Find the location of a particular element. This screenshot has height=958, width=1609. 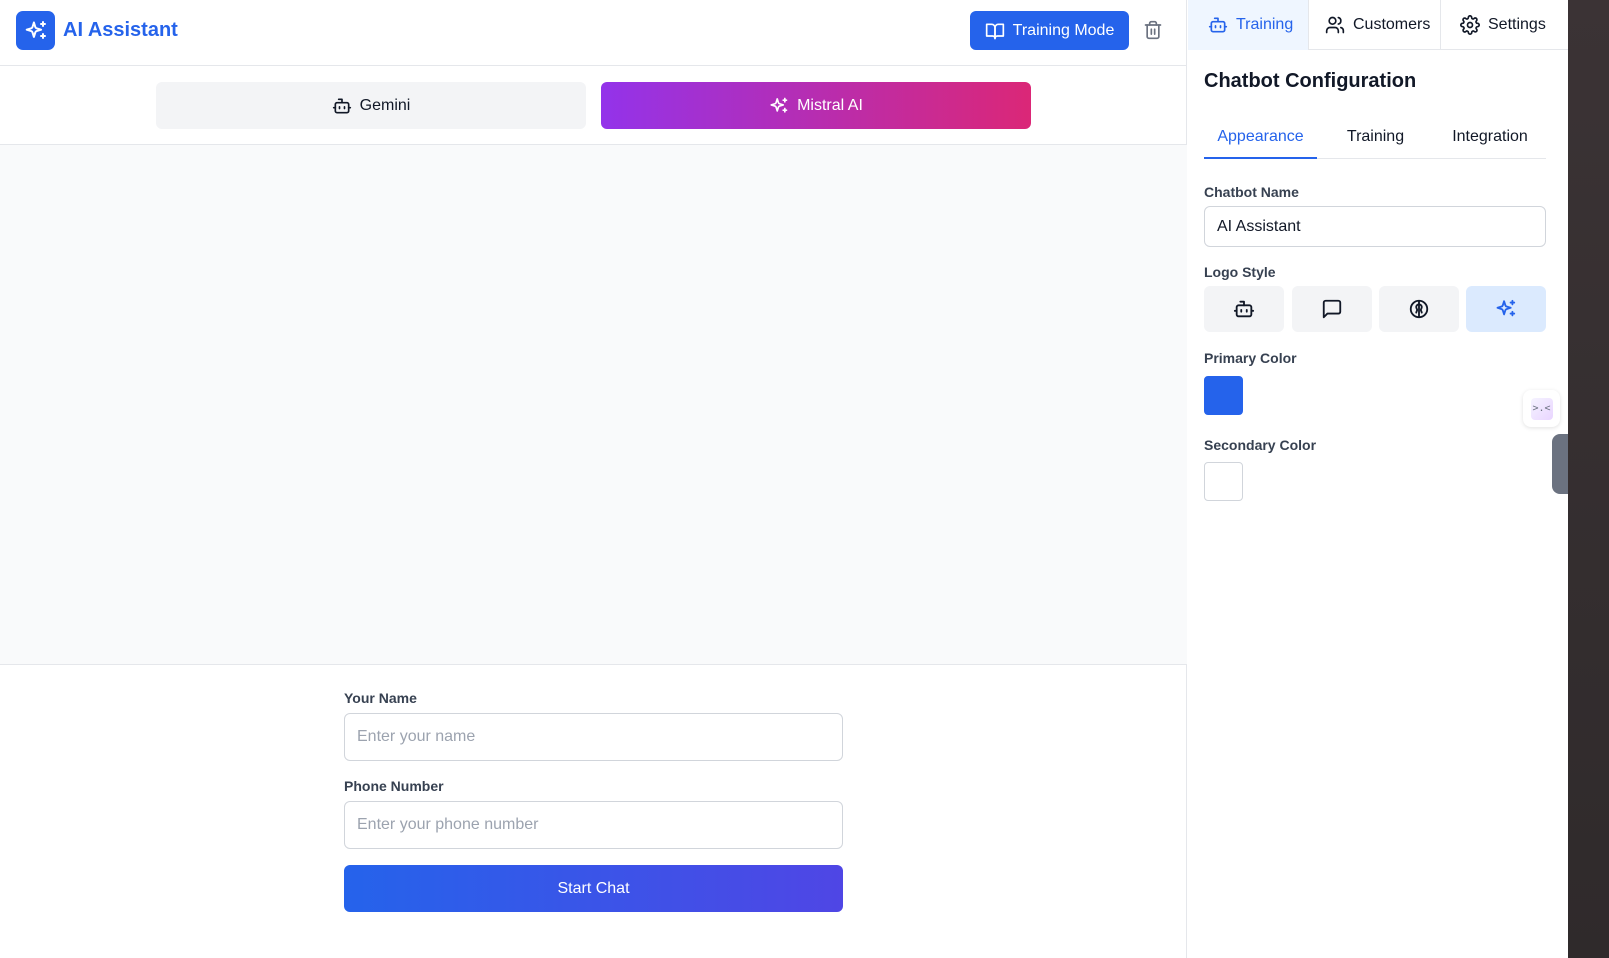

logo-option-bot is located at coordinates (1244, 309).